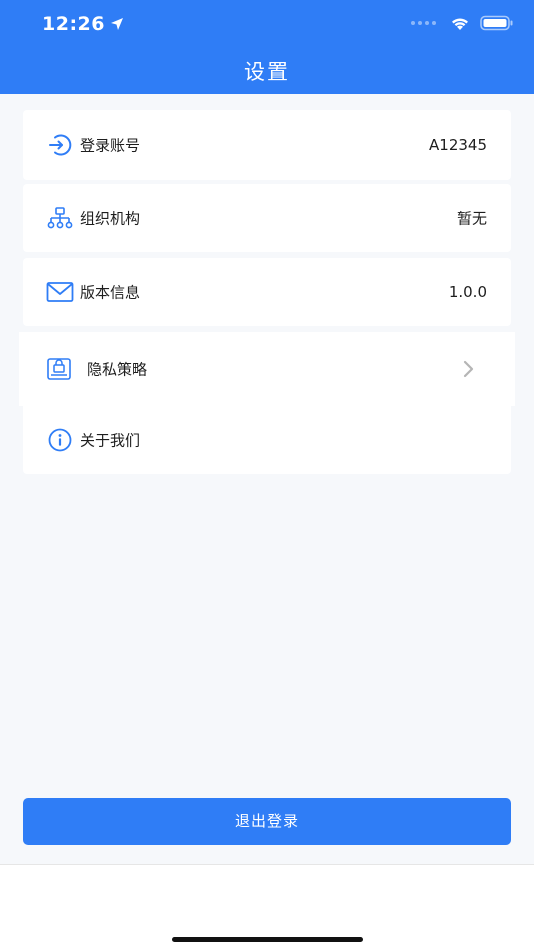 The image size is (534, 951). What do you see at coordinates (267, 72) in the screenshot?
I see `page-title: 设置` at bounding box center [267, 72].